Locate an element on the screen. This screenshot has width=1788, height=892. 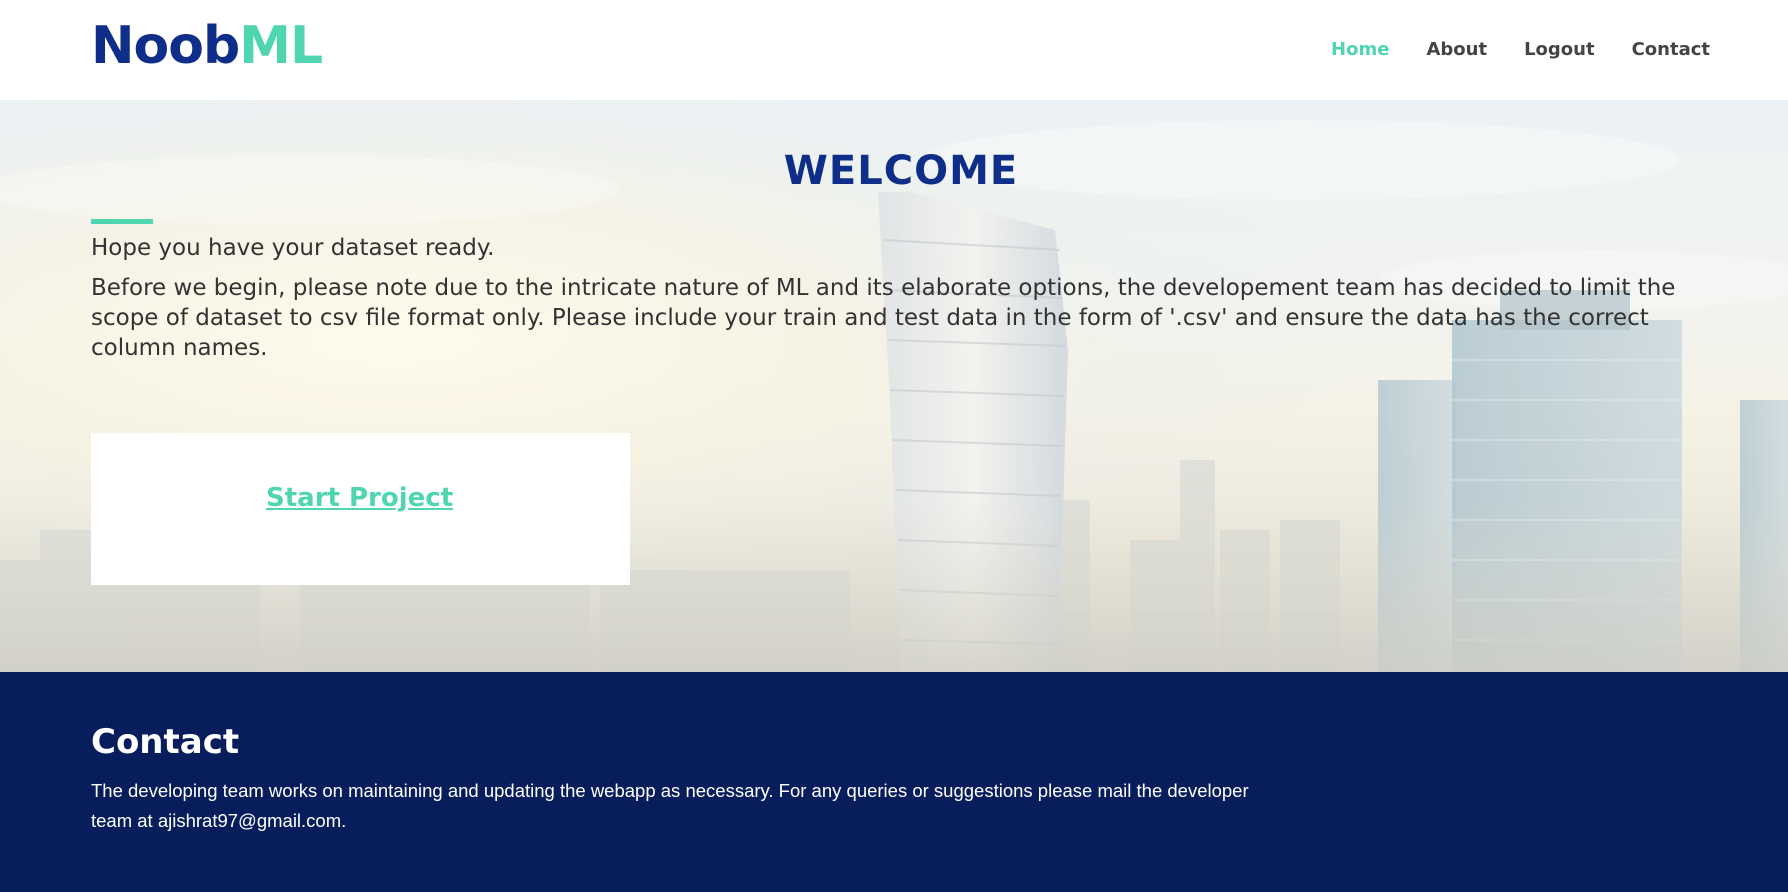
start-project-card: Start Project is located at coordinates (360, 509).